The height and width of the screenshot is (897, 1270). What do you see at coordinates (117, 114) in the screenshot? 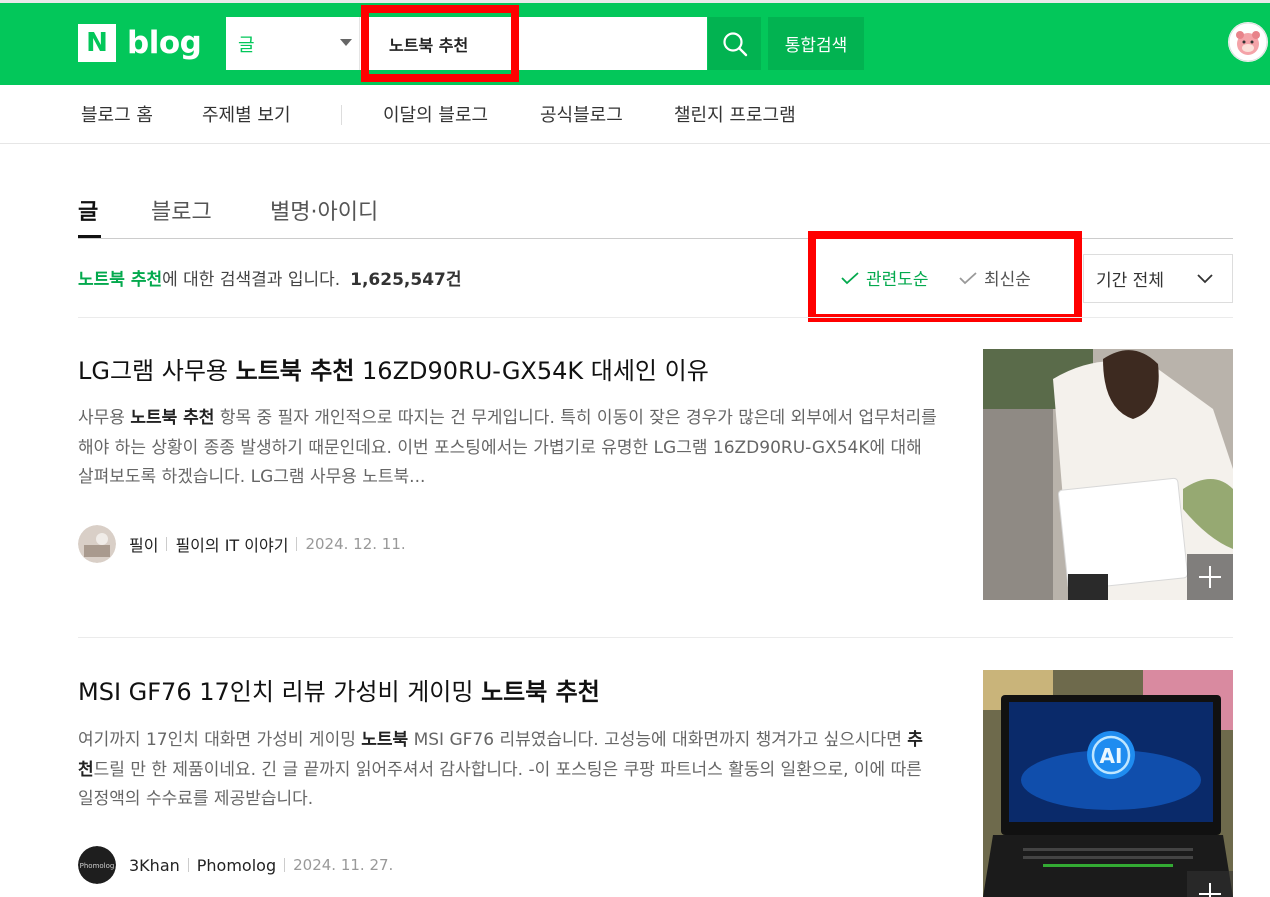
I see `gnb-blog-home: 블로그 홈` at bounding box center [117, 114].